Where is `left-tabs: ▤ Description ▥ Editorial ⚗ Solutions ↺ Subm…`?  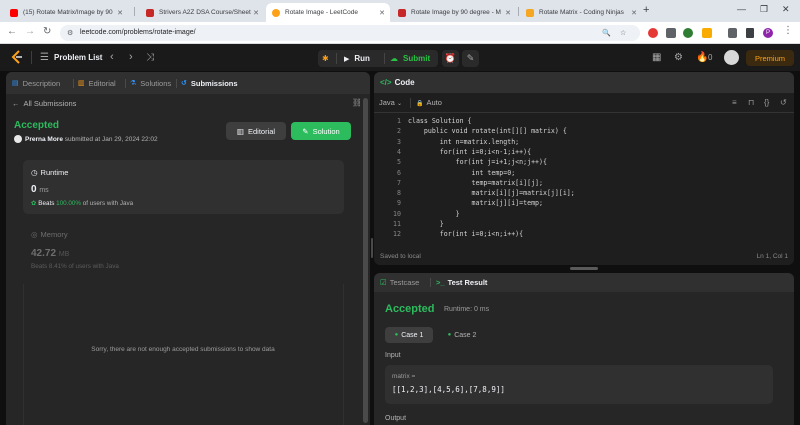
left-tabs: ▤ Description ▥ Editorial ⚗ Solutions ↺ Subm… is located at coordinates (188, 83).